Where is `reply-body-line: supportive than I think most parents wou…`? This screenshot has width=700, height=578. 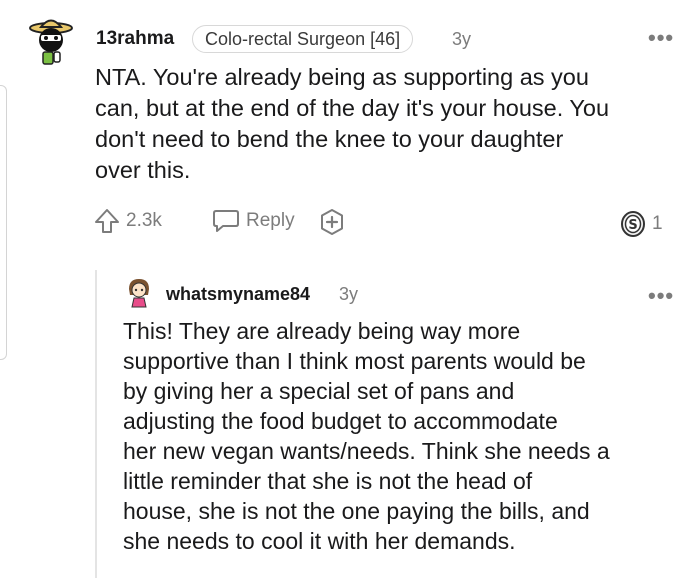 reply-body-line: supportive than I think most parents wou… is located at coordinates (354, 361).